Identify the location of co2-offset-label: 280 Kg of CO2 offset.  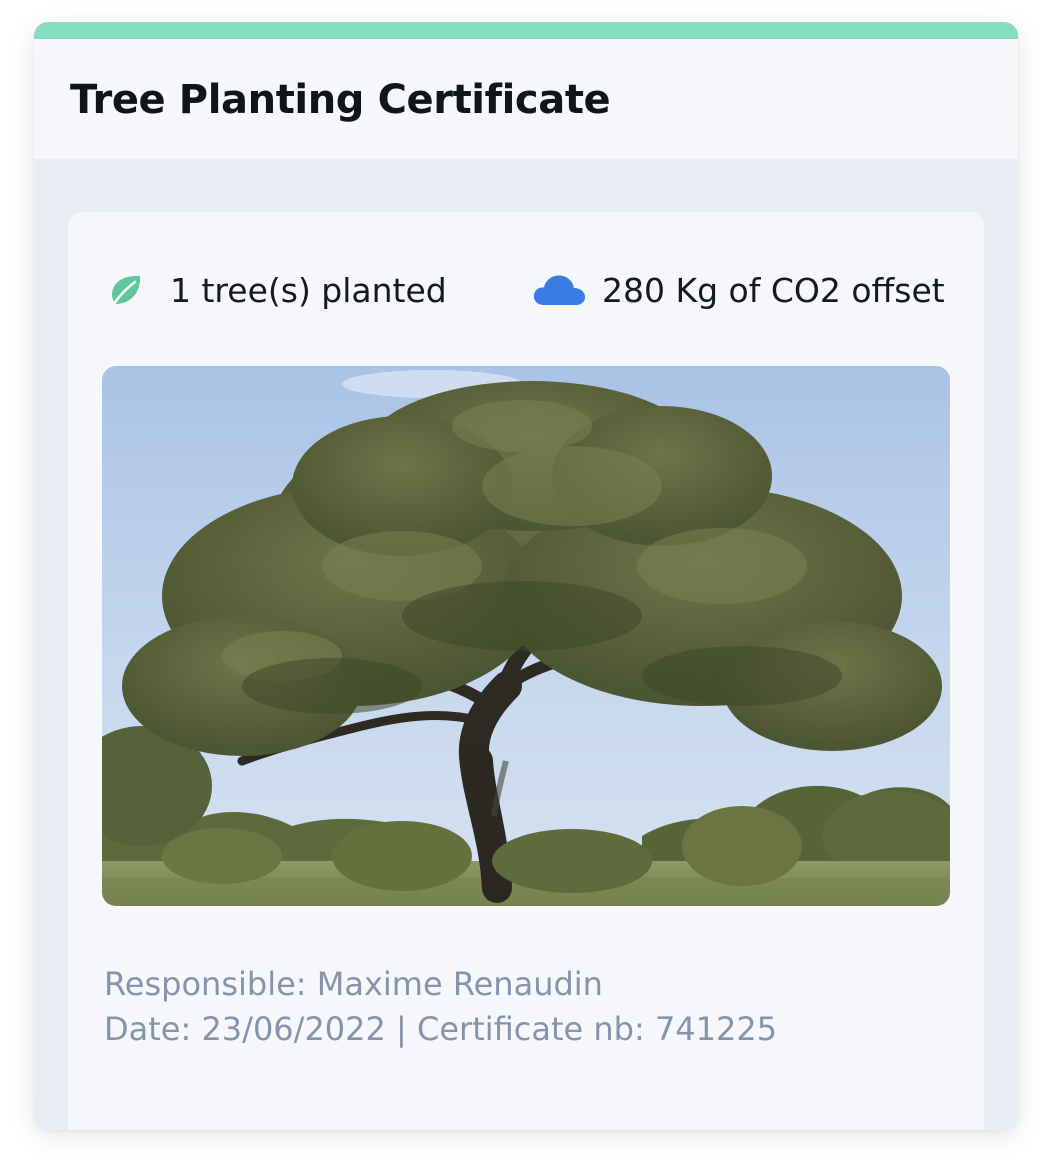
(773, 290).